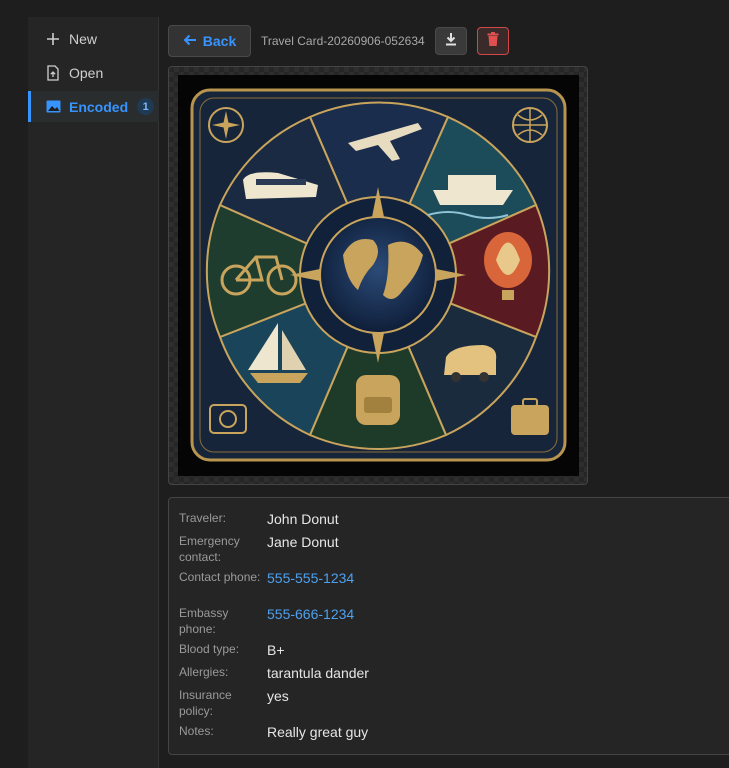  I want to click on sidebar-item-encoded: Encoded 1, so click(93, 106).